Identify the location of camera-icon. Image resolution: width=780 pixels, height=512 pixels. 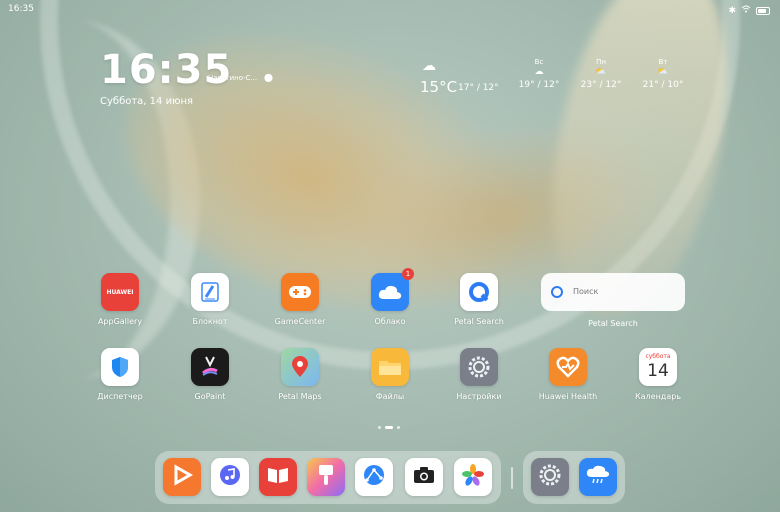
(424, 477).